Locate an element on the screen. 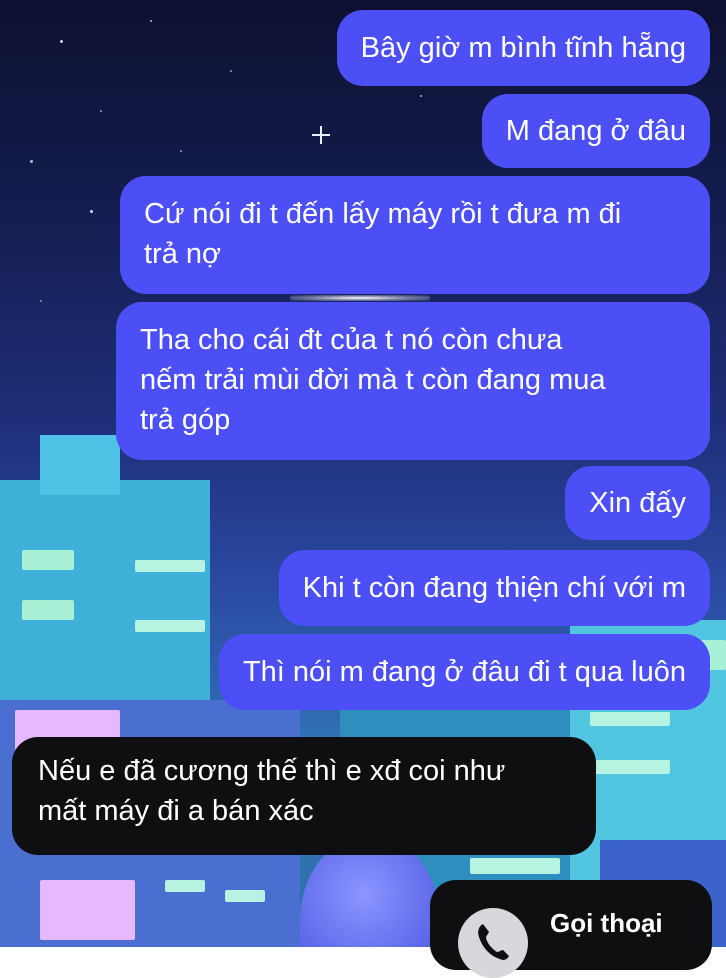 The image size is (726, 978). message-text: Thì nói m đang ở đâu đi t qua luôn is located at coordinates (464, 672).